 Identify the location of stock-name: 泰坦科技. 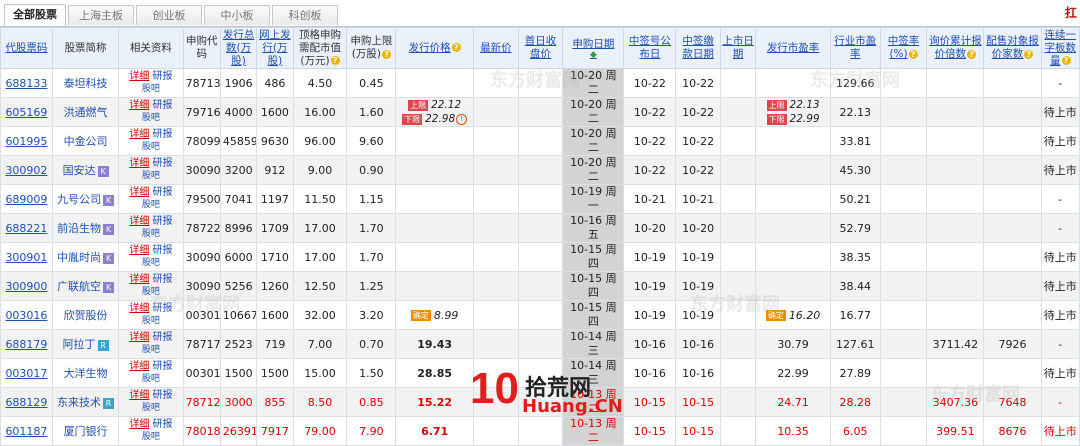
(85, 83).